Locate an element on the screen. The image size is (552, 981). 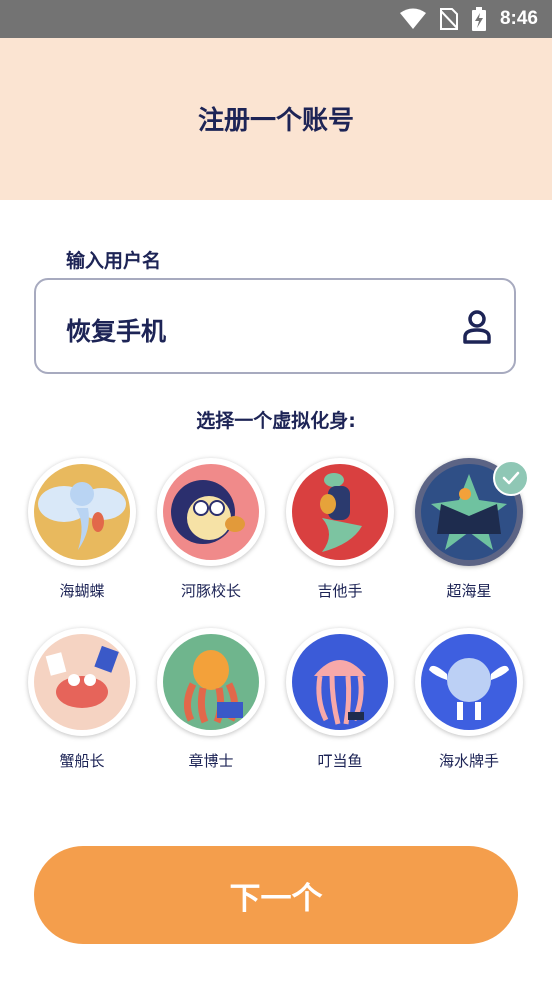
status-bar: 8:46 is located at coordinates (276, 19).